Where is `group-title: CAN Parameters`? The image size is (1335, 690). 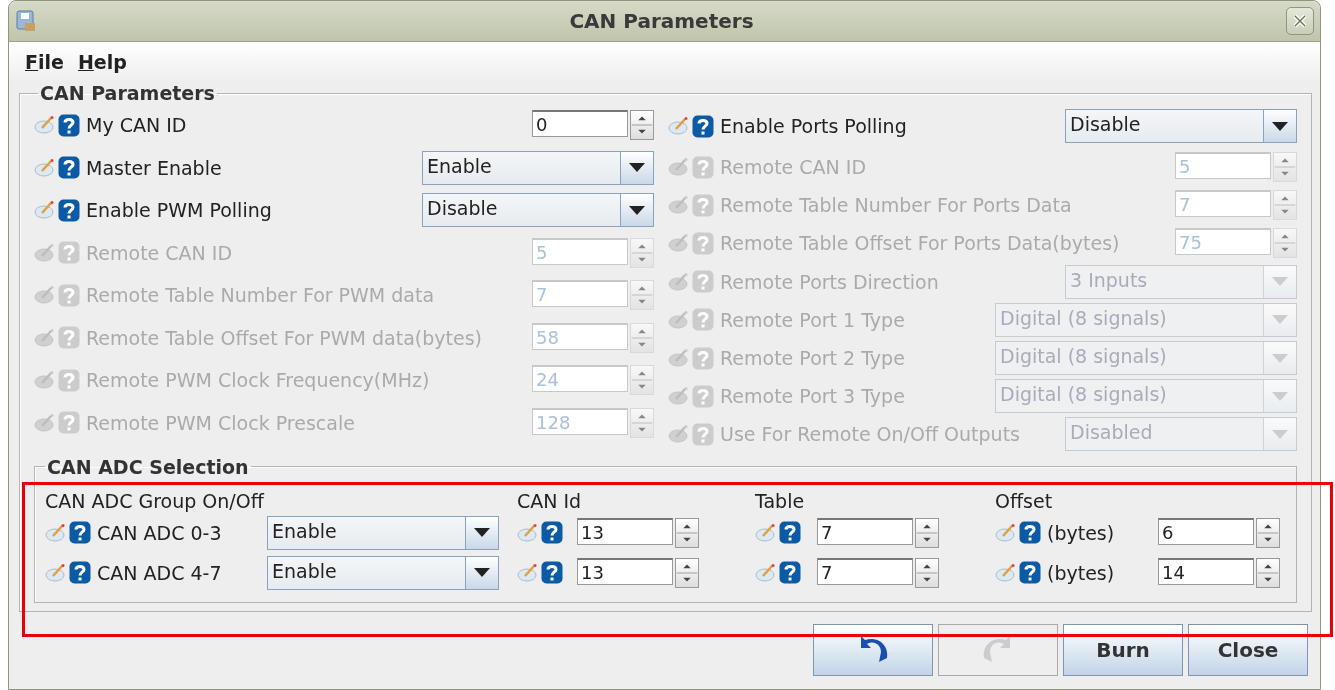 group-title: CAN Parameters is located at coordinates (127, 93).